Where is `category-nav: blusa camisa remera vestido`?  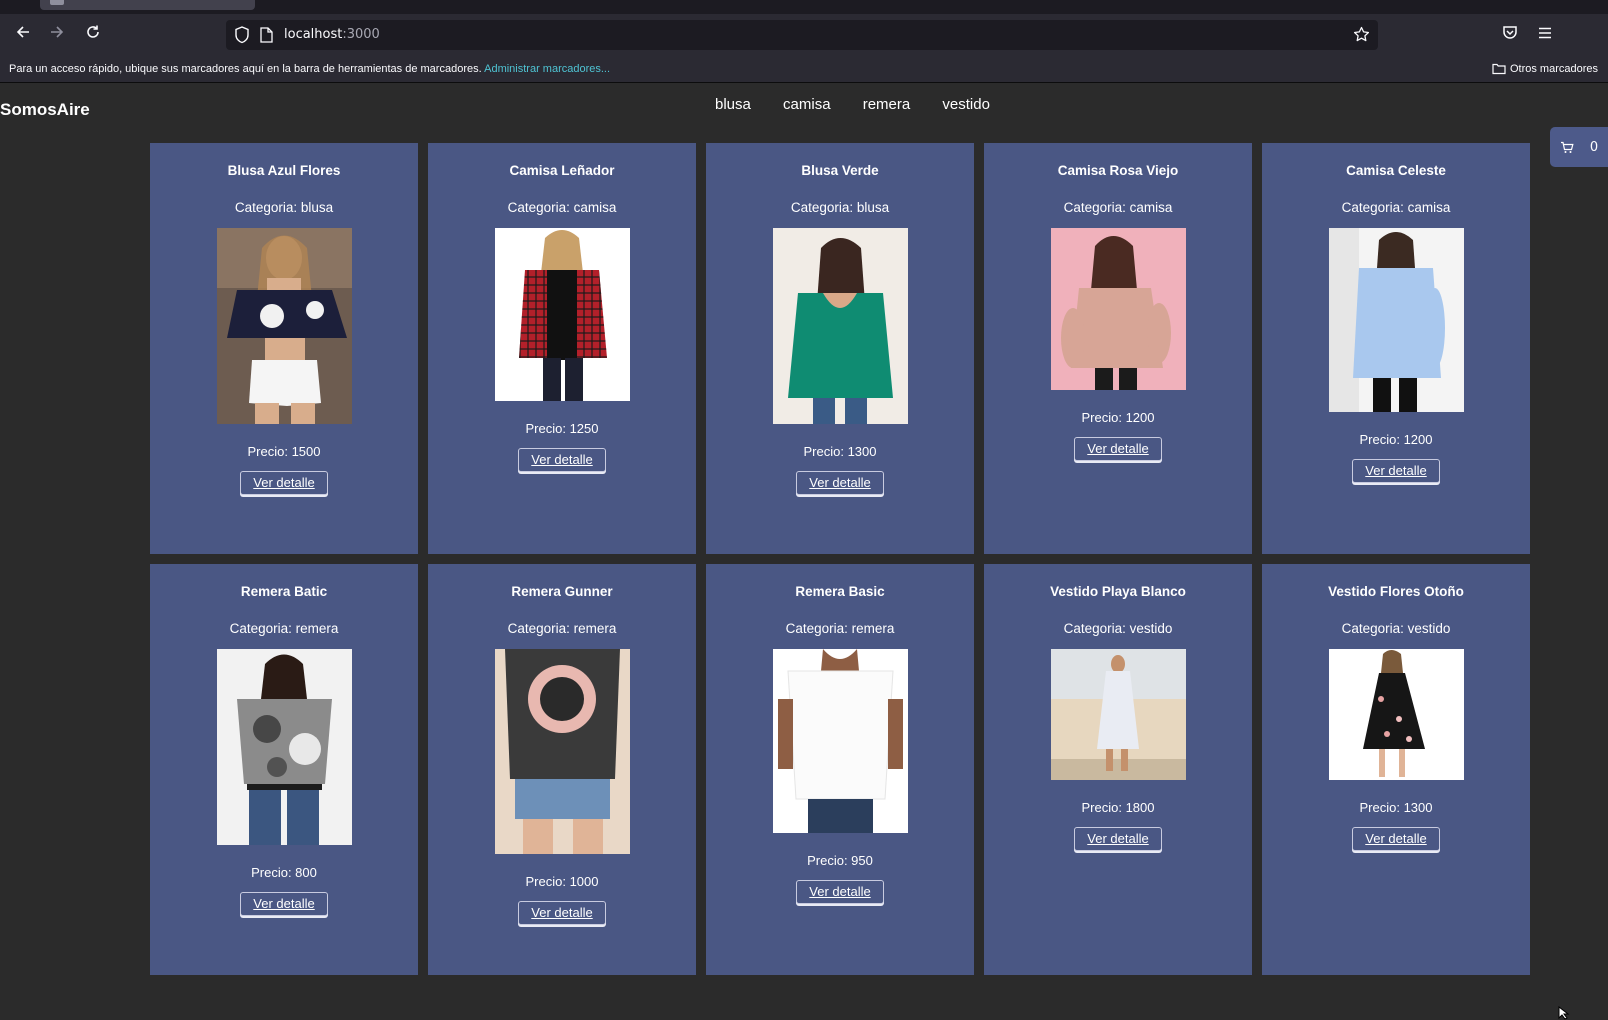 category-nav: blusa camisa remera vestido is located at coordinates (866, 104).